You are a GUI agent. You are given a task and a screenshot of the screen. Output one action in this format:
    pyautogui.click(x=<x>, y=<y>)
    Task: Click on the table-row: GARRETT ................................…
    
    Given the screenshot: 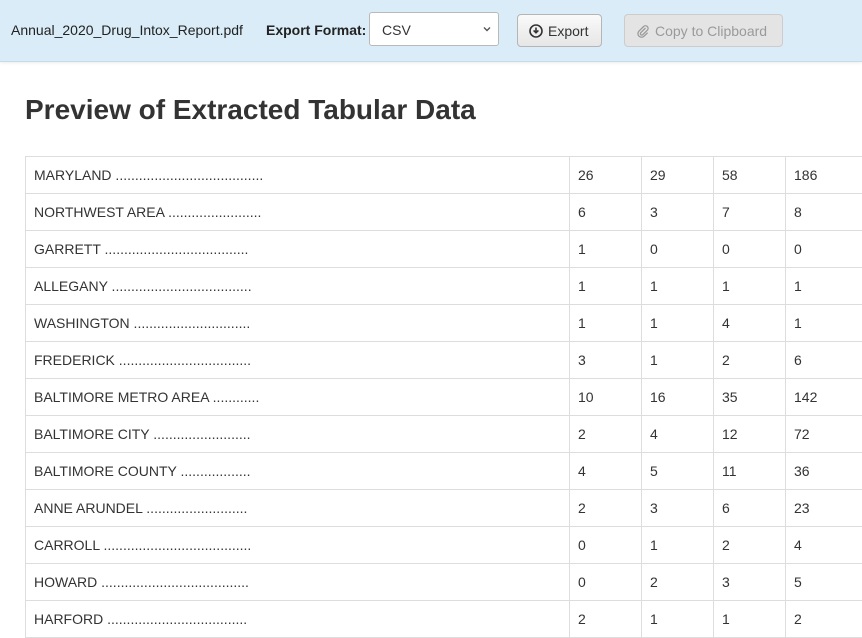 What is the action you would take?
    pyautogui.click(x=443, y=249)
    